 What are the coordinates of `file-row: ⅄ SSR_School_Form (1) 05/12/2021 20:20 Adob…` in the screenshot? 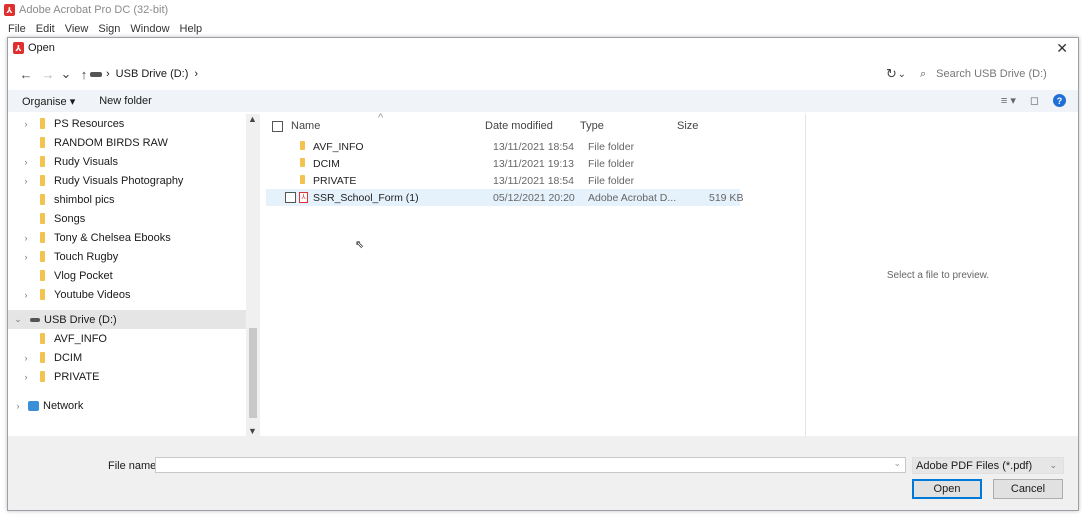 It's located at (504, 197).